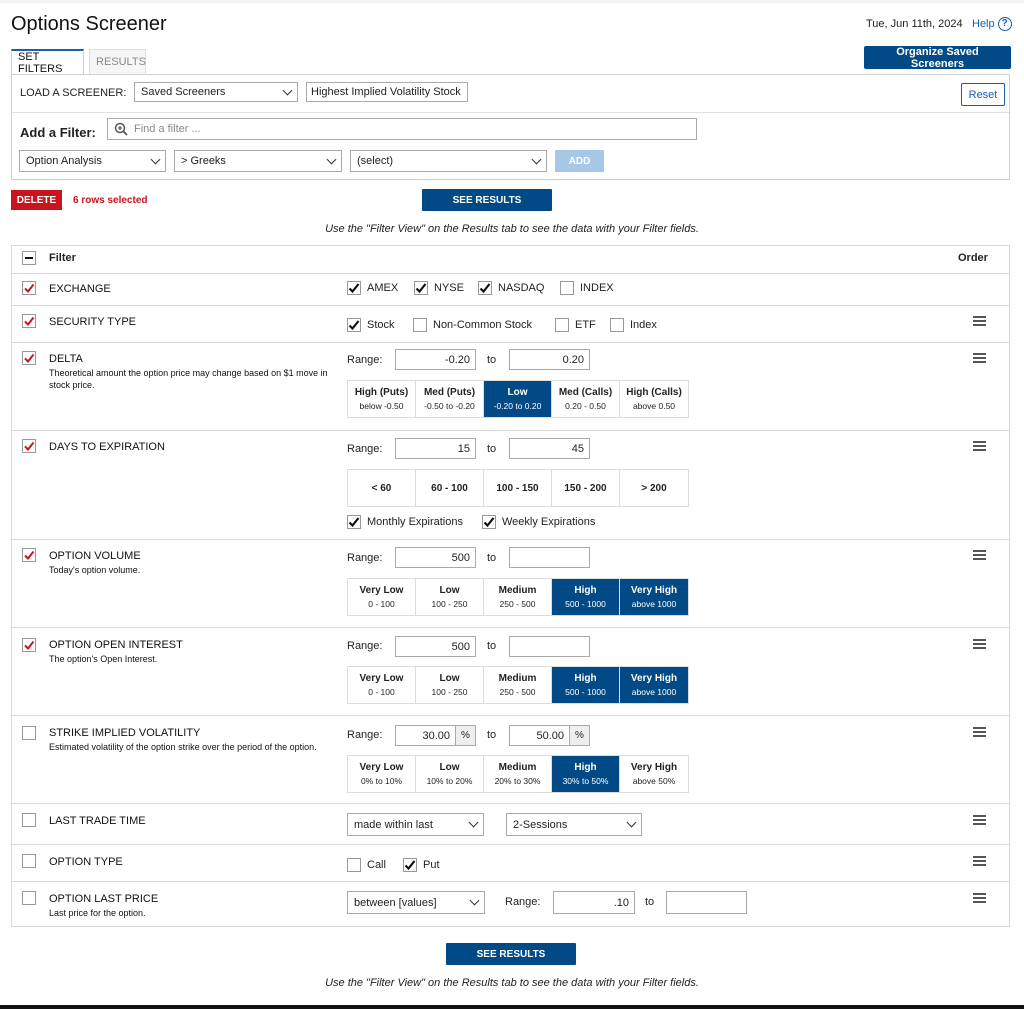  What do you see at coordinates (415, 824) in the screenshot?
I see `last-trade-mode-select: made within last` at bounding box center [415, 824].